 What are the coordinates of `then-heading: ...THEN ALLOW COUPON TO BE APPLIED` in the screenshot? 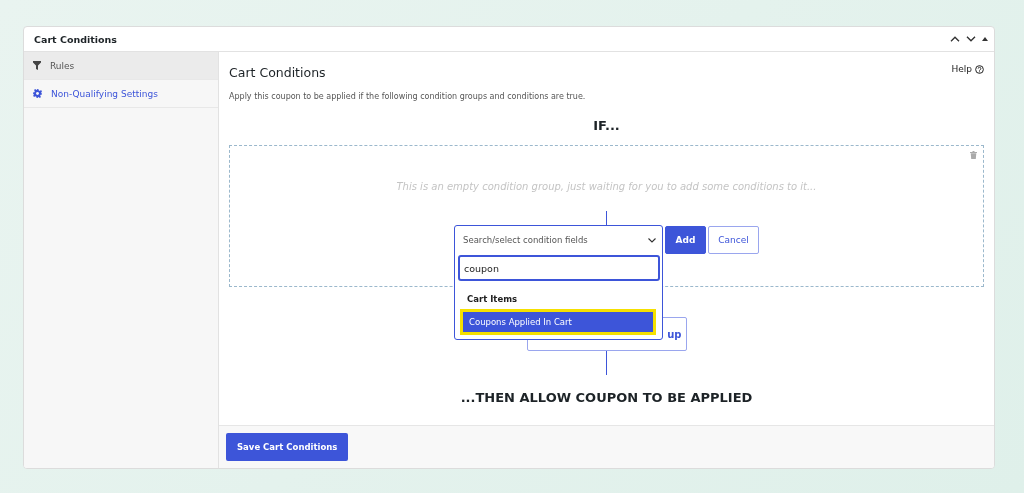 It's located at (606, 397).